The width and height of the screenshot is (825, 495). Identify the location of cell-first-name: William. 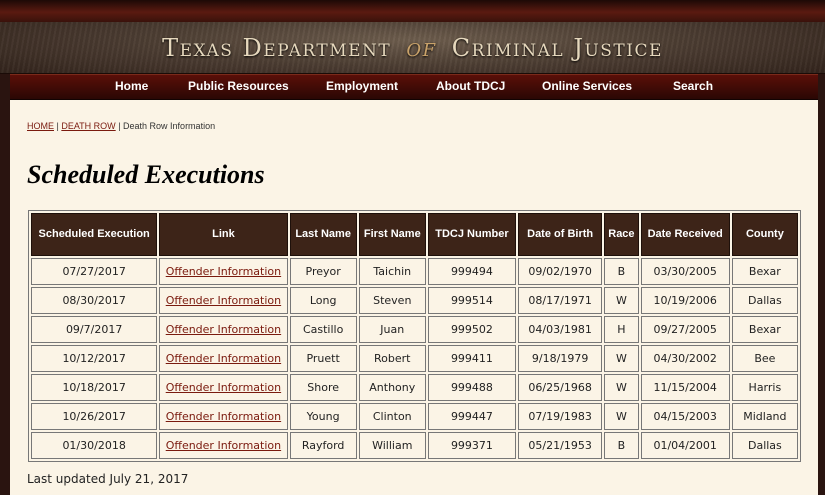
(392, 445).